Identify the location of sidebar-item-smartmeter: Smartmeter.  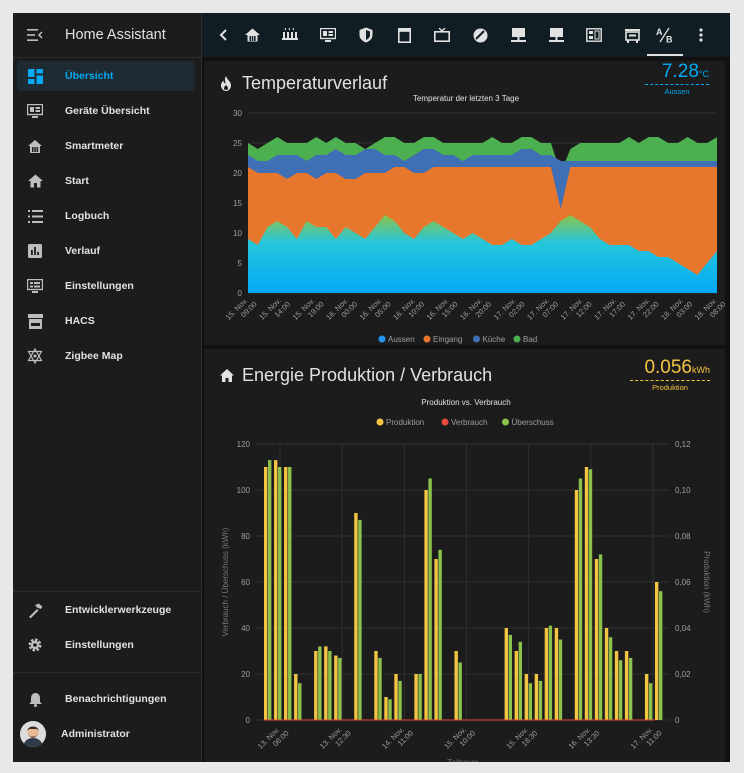
(106, 146).